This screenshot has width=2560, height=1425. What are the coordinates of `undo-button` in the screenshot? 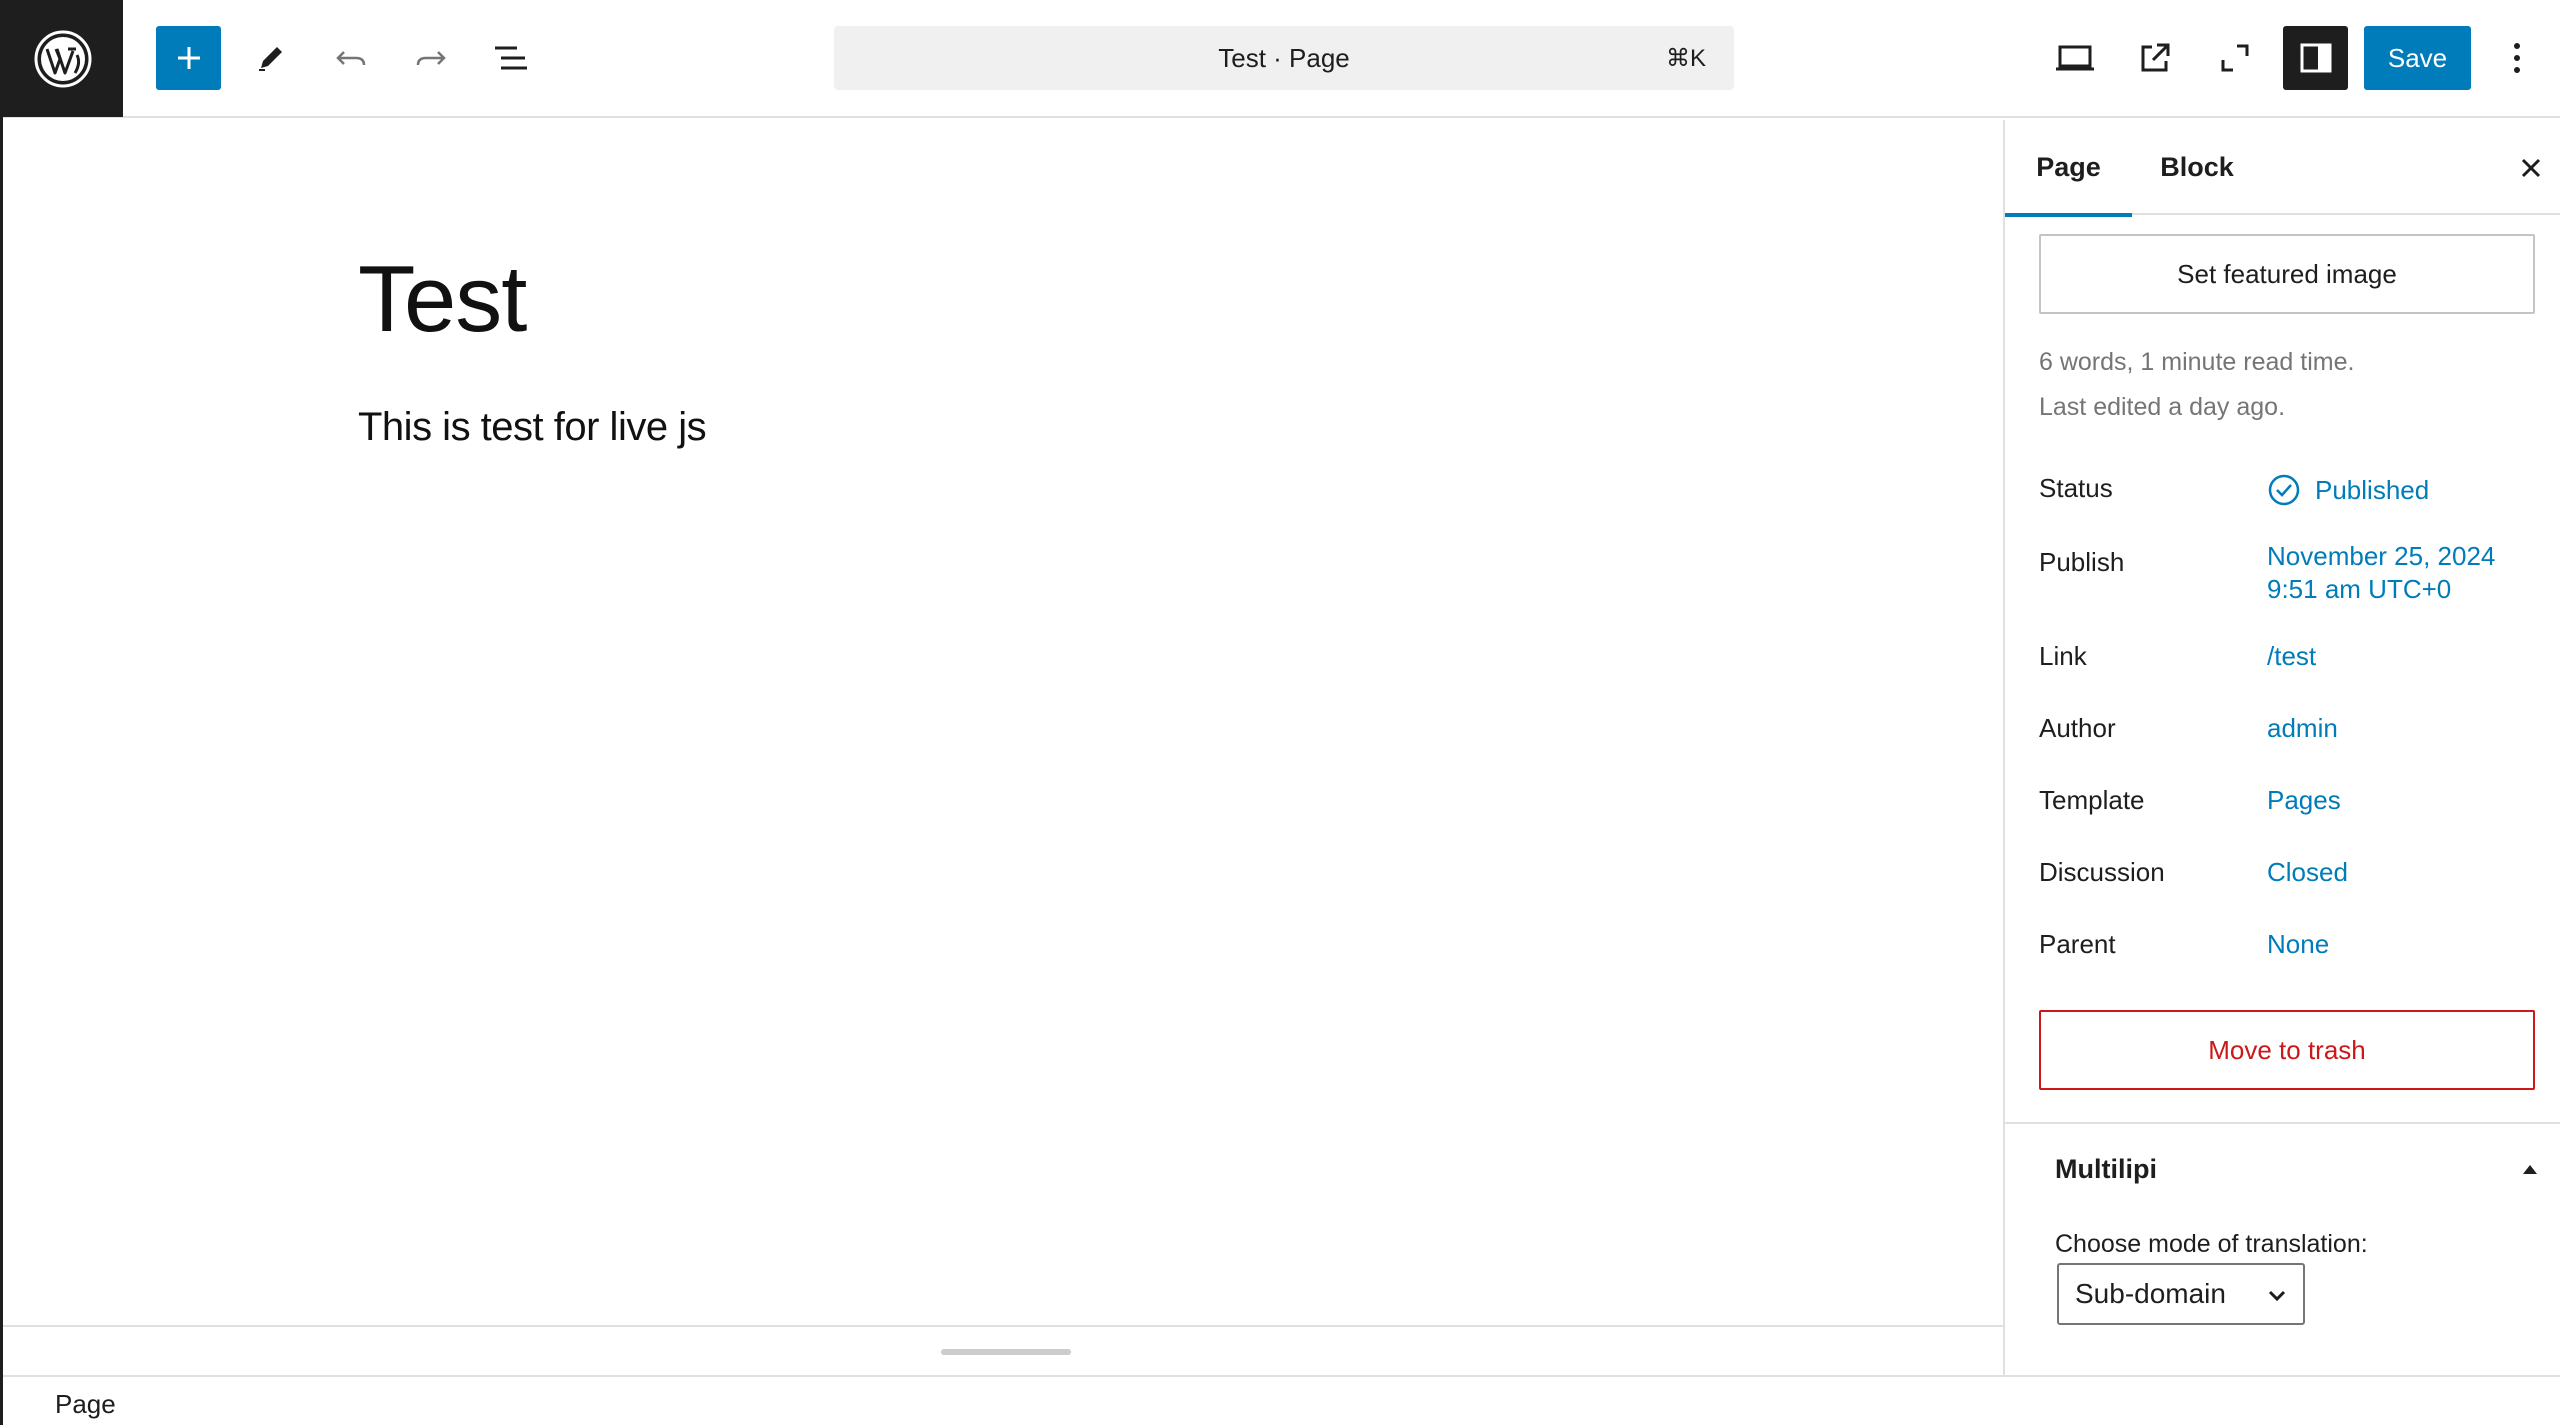 It's located at (351, 58).